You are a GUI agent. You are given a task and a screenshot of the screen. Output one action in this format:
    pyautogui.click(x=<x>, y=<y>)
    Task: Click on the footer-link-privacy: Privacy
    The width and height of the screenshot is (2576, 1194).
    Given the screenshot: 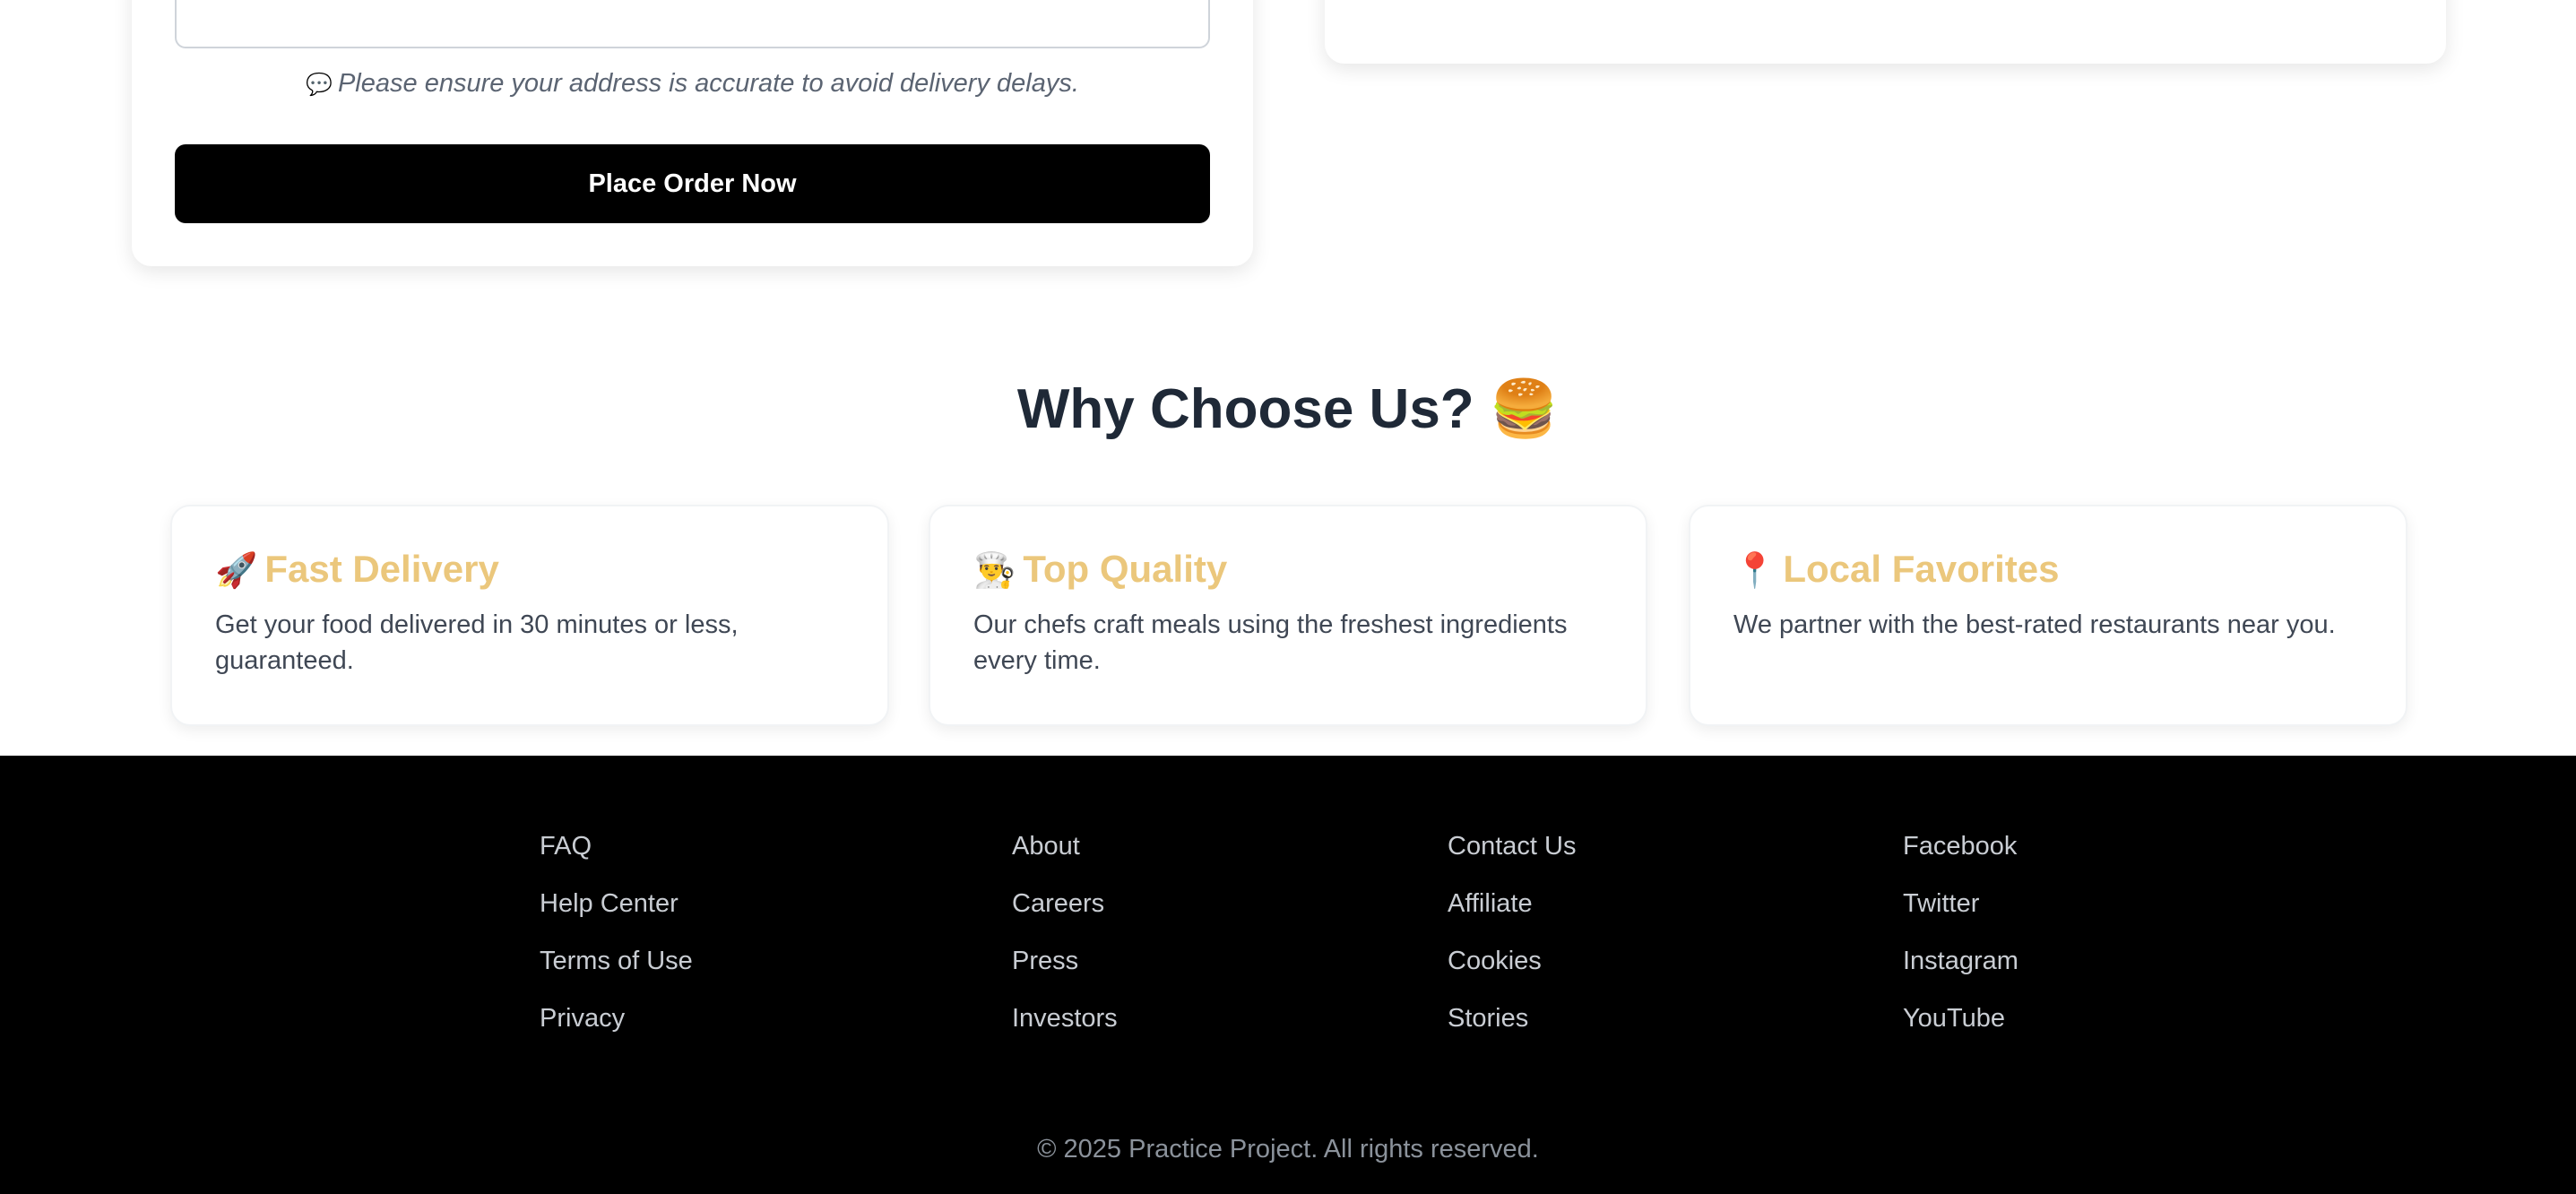 What is the action you would take?
    pyautogui.click(x=616, y=1027)
    